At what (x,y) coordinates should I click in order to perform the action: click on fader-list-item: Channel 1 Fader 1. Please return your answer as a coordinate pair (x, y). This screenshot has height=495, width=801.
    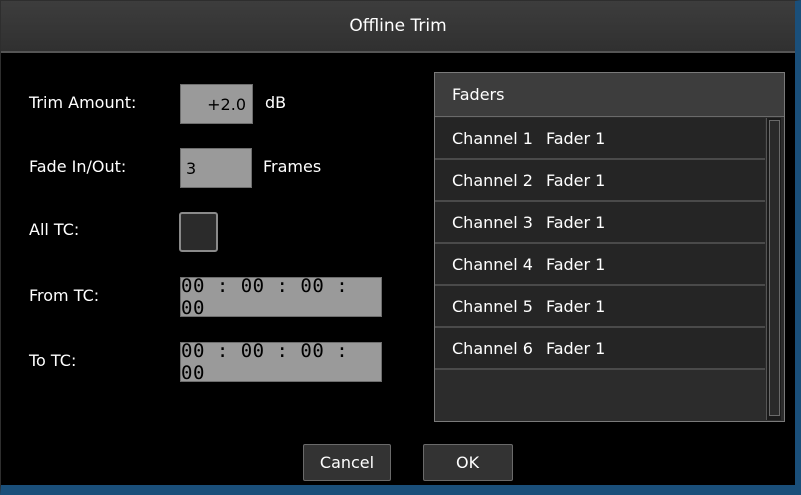
    Looking at the image, I should click on (600, 139).